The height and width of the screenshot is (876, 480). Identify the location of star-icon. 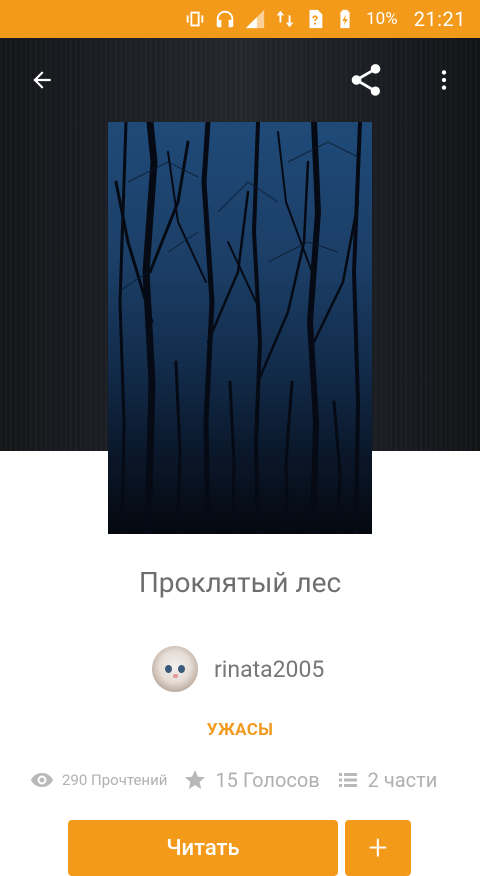
(195, 779).